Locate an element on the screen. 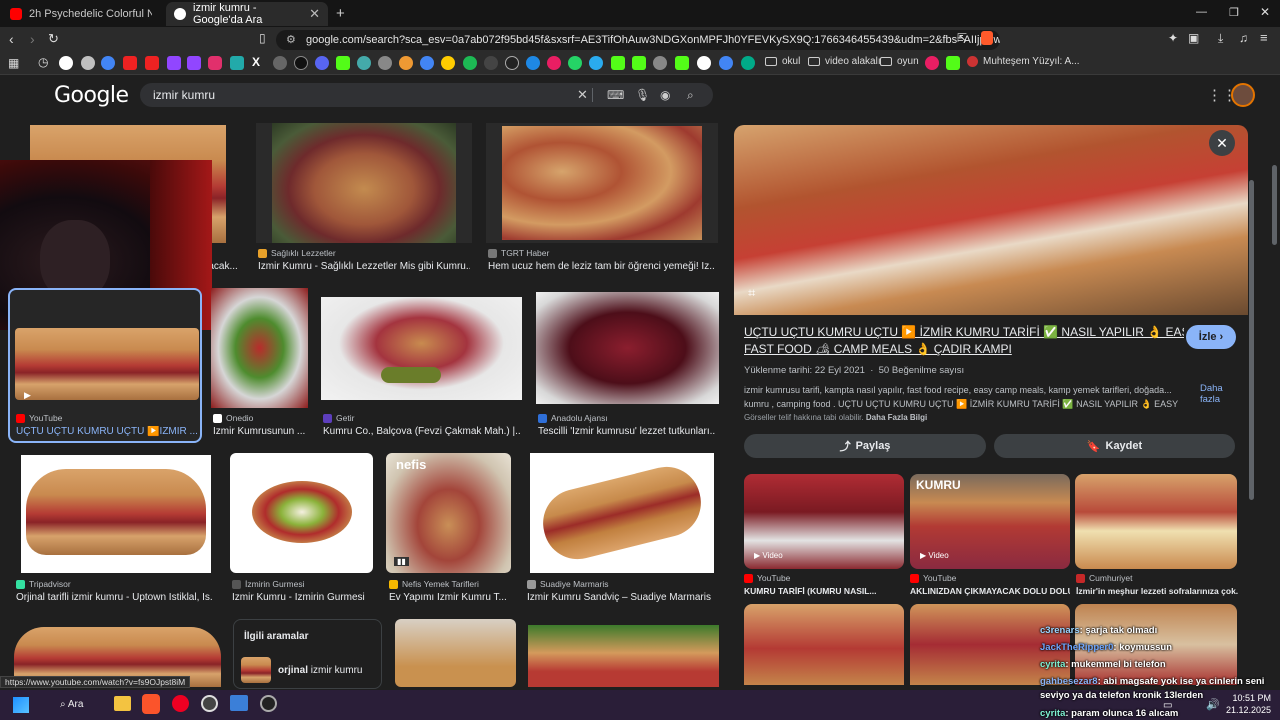 Image resolution: width=1280 pixels, height=720 pixels. drive-bookmark-icon is located at coordinates (427, 63).